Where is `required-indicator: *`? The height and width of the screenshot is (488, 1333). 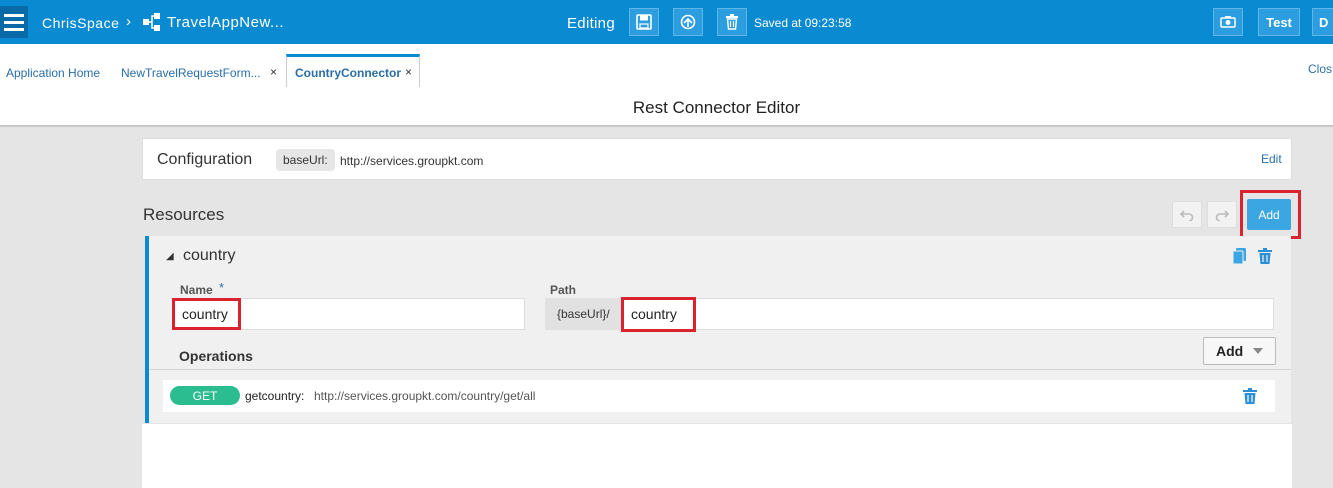 required-indicator: * is located at coordinates (222, 287).